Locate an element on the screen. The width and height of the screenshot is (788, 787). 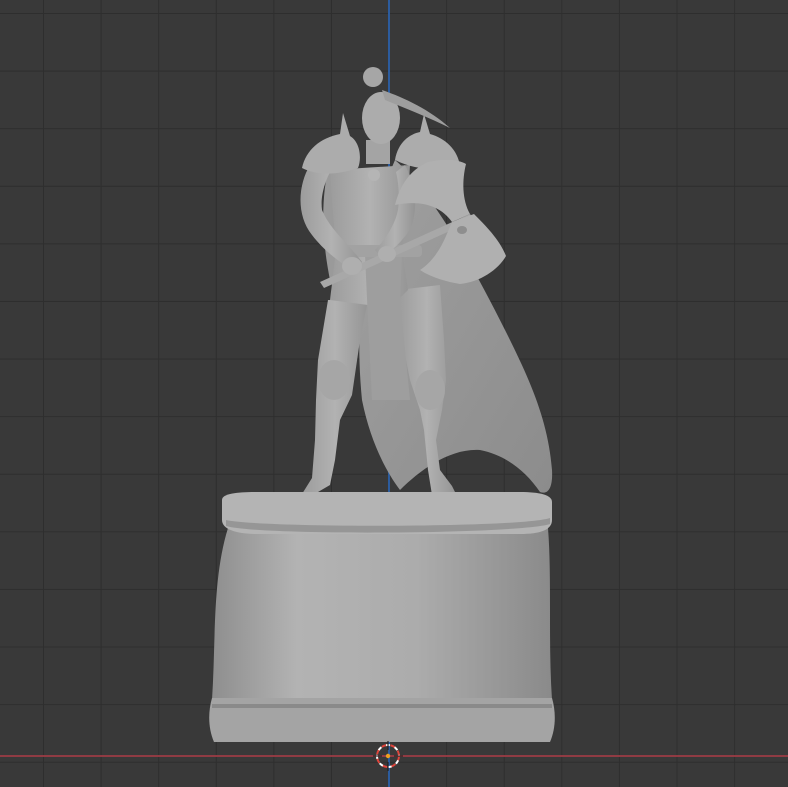
3d-cursor-icon is located at coordinates (388, 756).